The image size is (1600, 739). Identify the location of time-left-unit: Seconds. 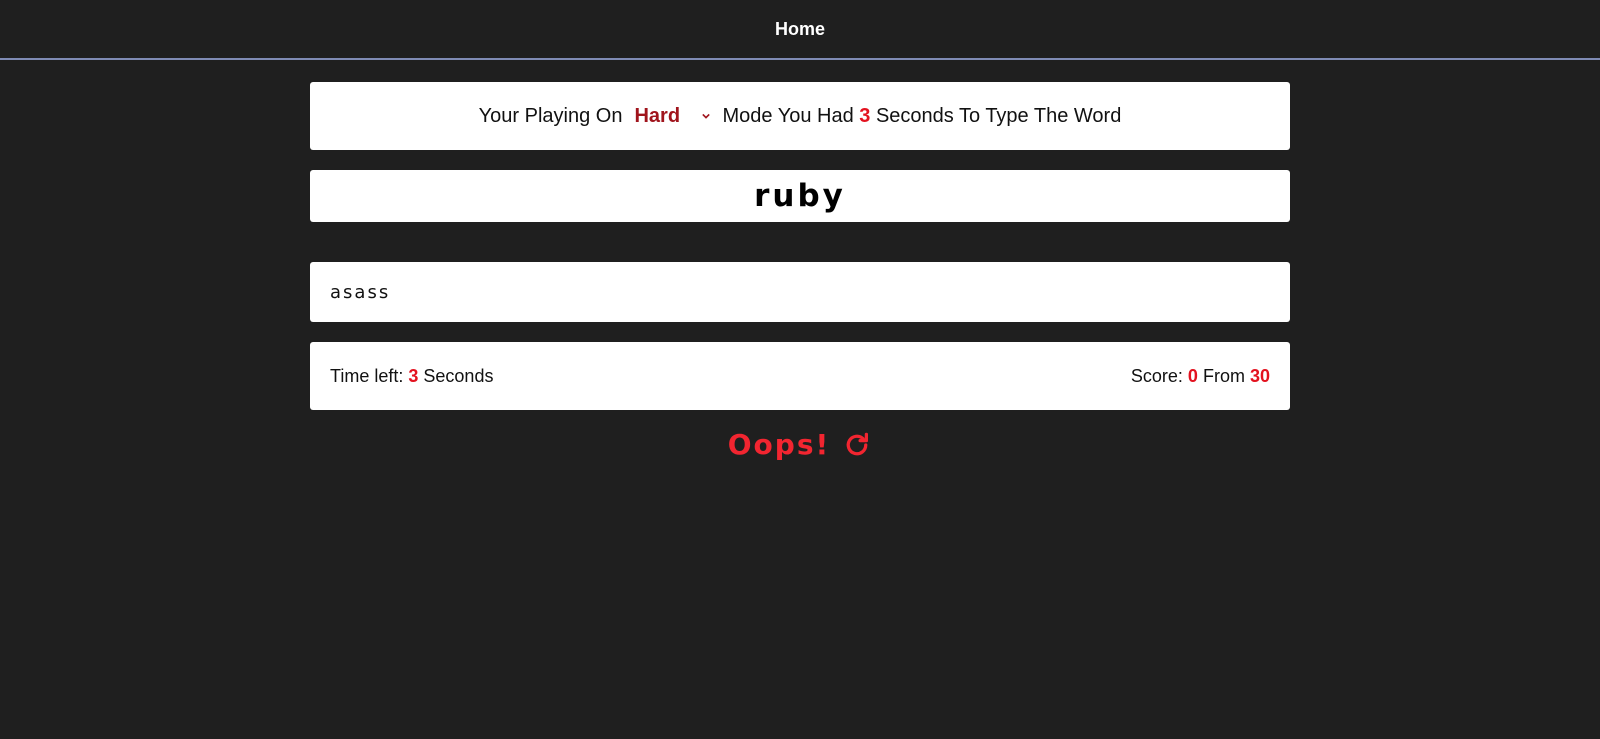
(458, 375).